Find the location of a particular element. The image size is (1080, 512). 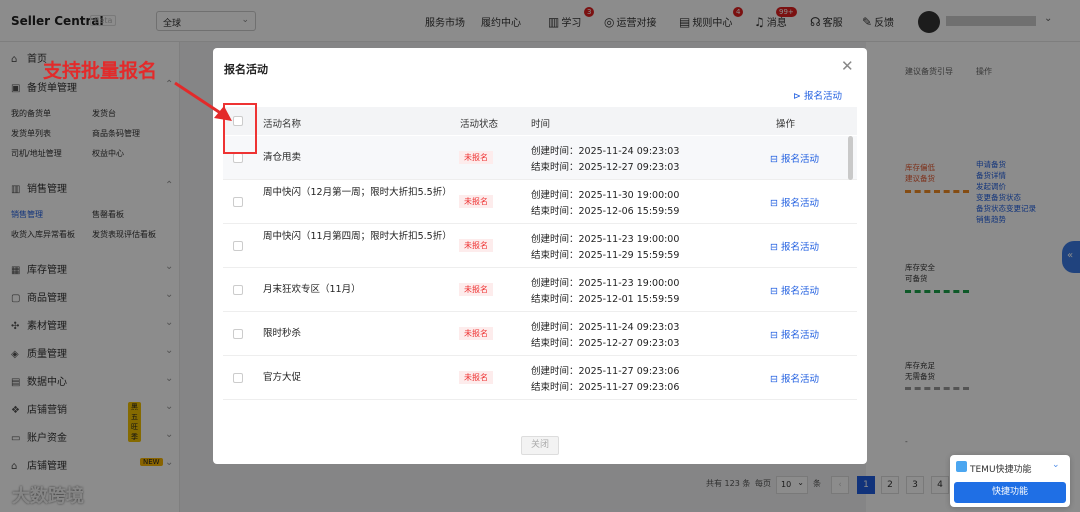

quick-functions-button: 快捷功能 is located at coordinates (1010, 492).